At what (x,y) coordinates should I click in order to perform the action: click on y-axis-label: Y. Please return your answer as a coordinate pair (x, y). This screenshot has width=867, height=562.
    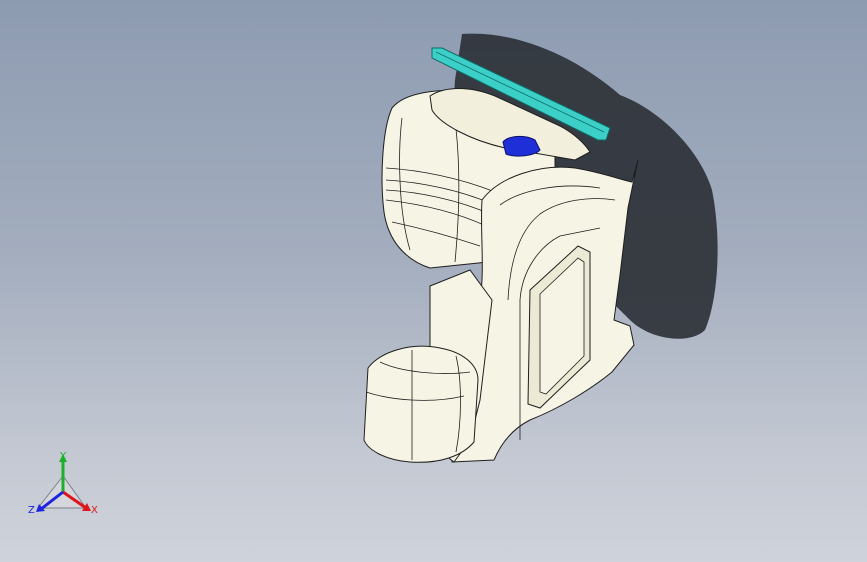
    Looking at the image, I should click on (63, 456).